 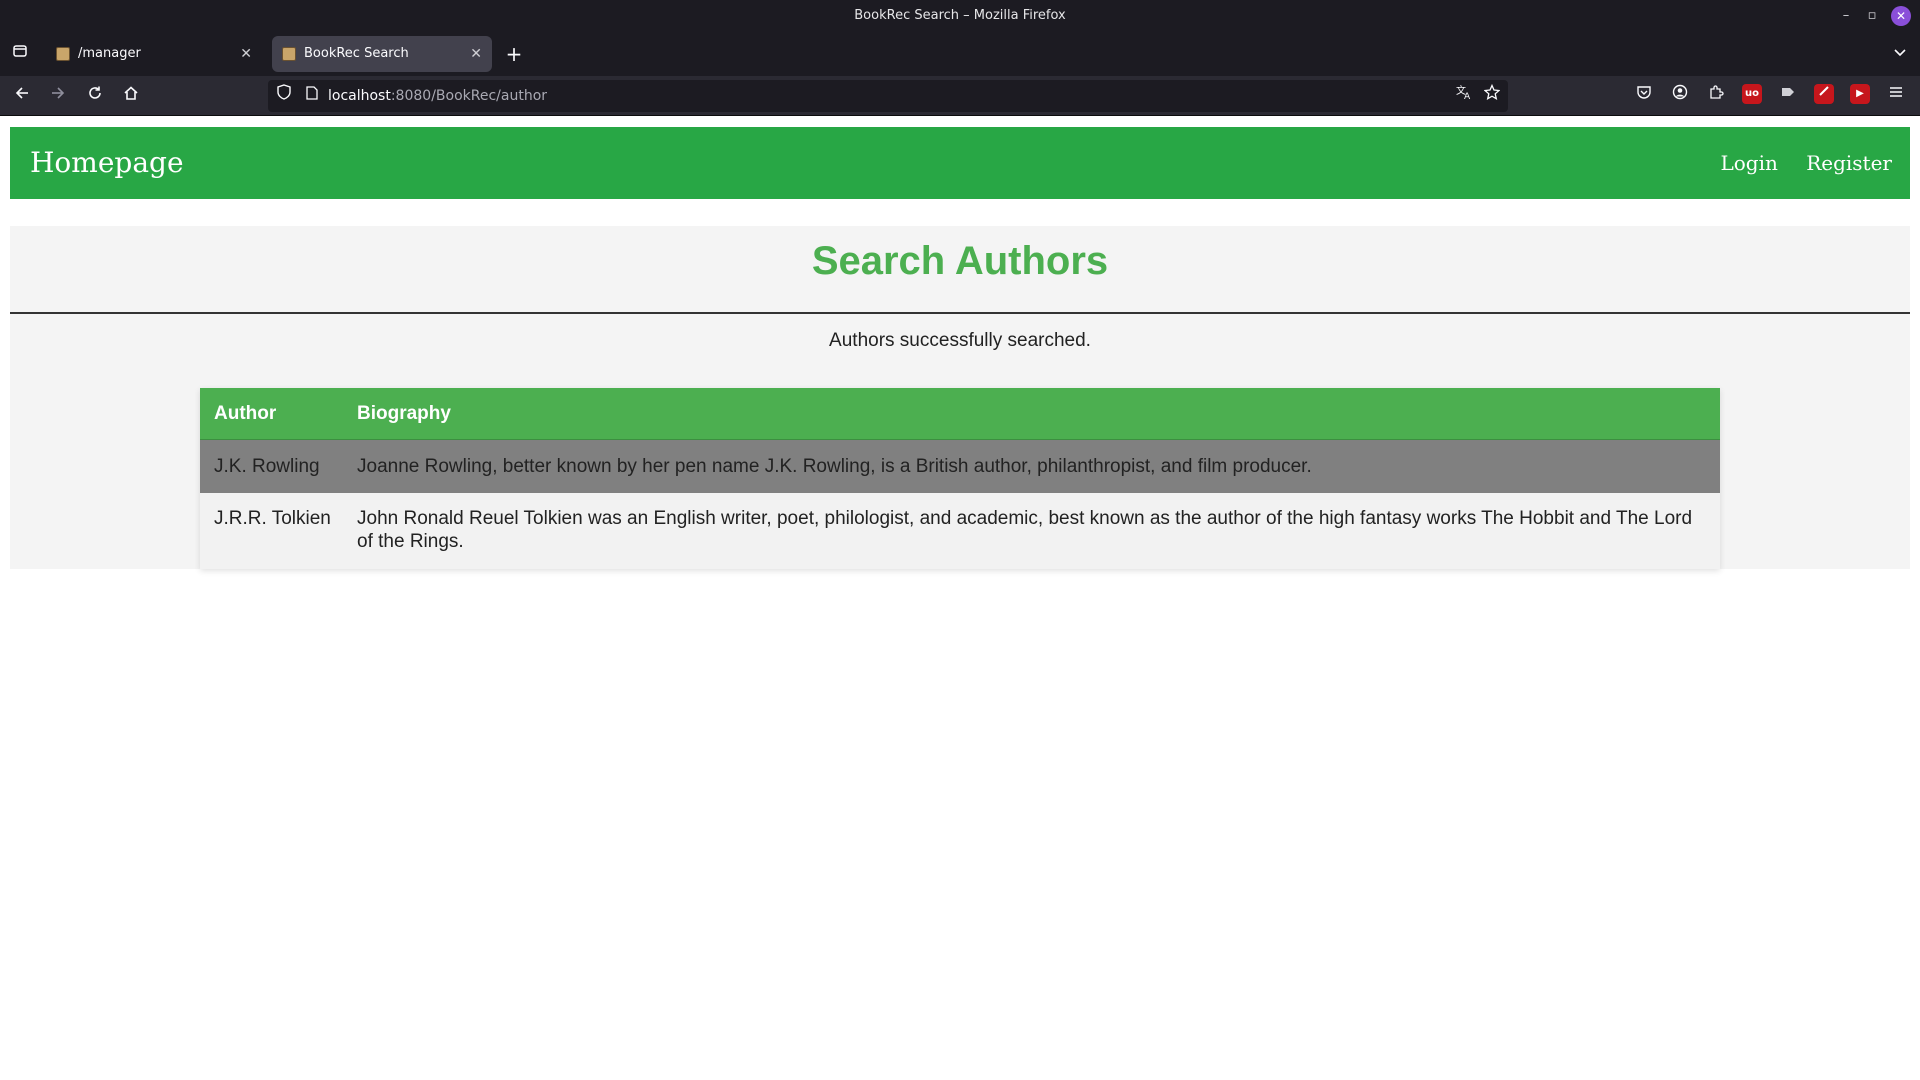 What do you see at coordinates (960, 340) in the screenshot?
I see `status-message: Authors successfully searched.` at bounding box center [960, 340].